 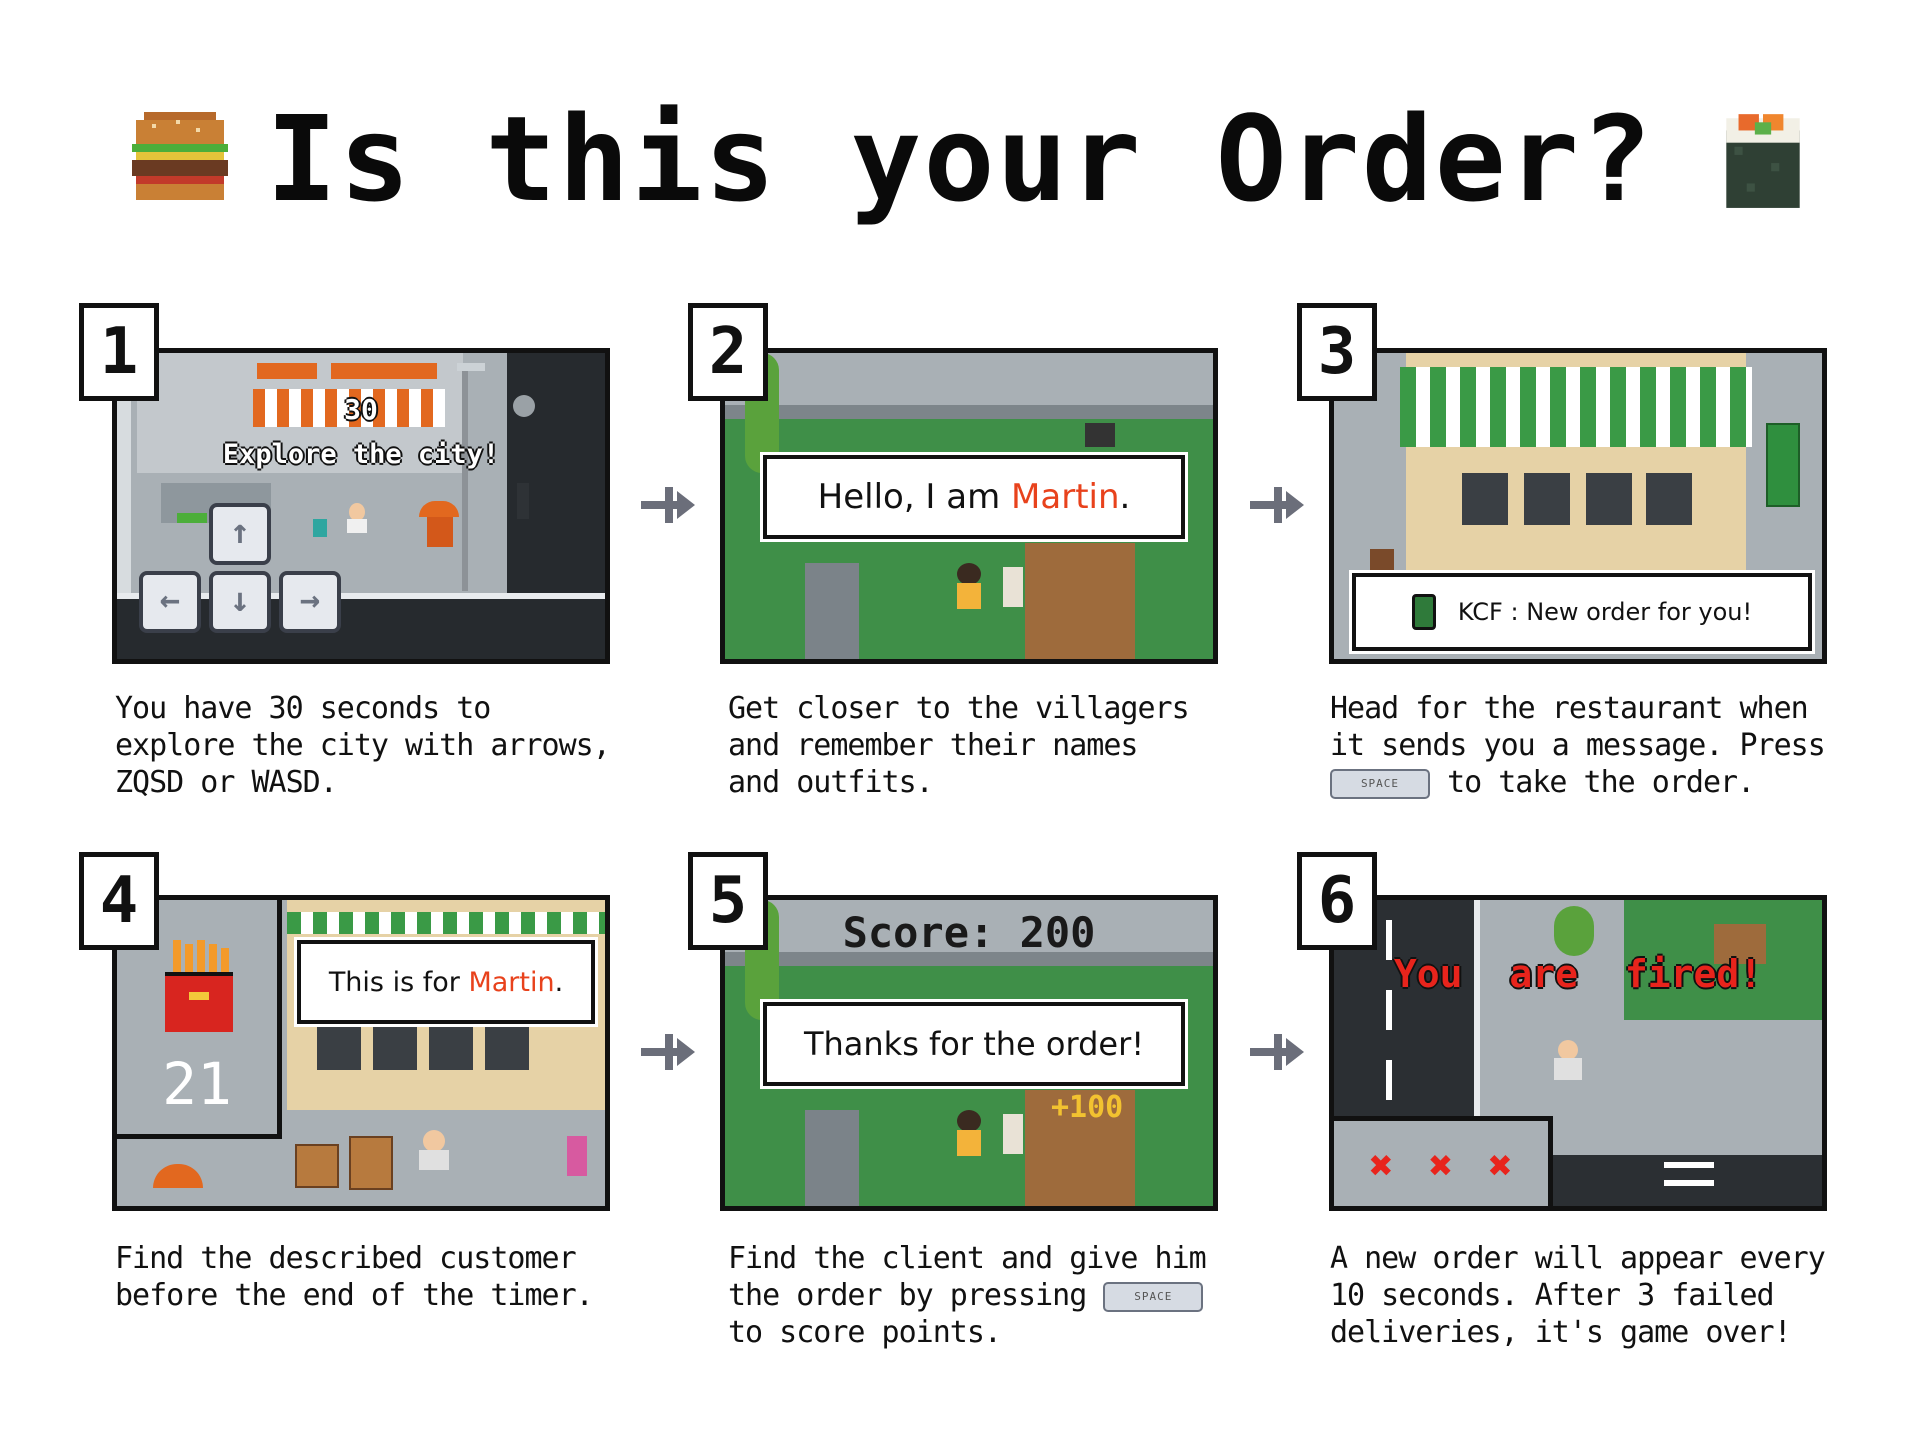 What do you see at coordinates (361, 1053) in the screenshot?
I see `step-4-panel: 21 This is for Martin.` at bounding box center [361, 1053].